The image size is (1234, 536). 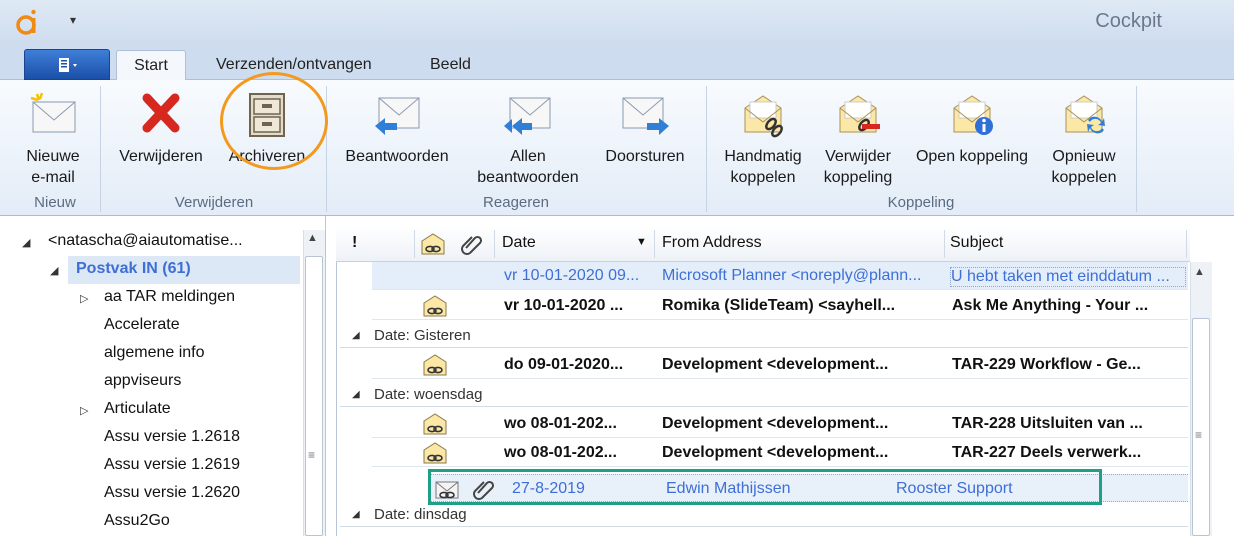 What do you see at coordinates (1201, 427) in the screenshot?
I see `mail-list-scrollbar-thumb` at bounding box center [1201, 427].